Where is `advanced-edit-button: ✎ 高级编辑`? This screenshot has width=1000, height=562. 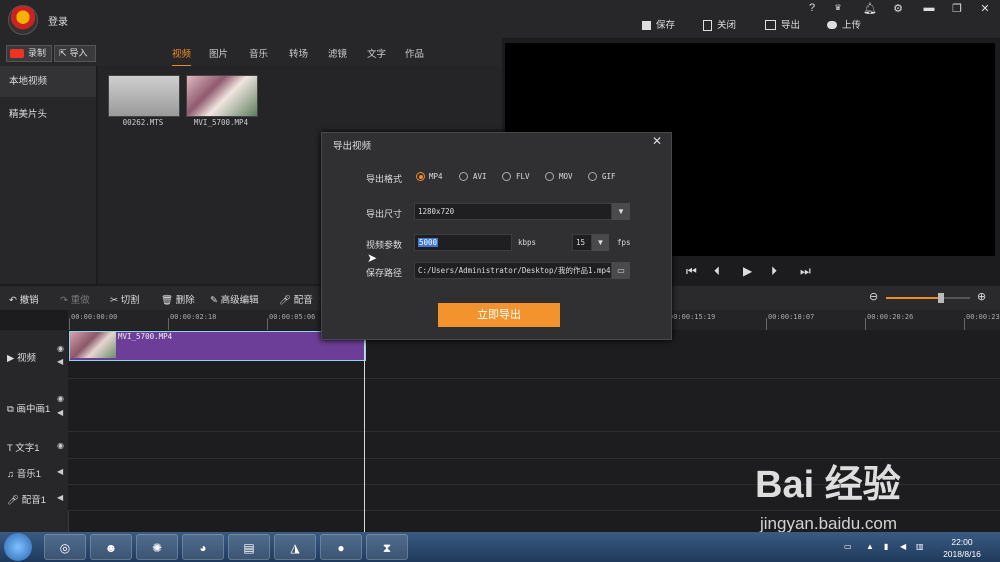
advanced-edit-button: ✎ 高级编辑 is located at coordinates (234, 299).